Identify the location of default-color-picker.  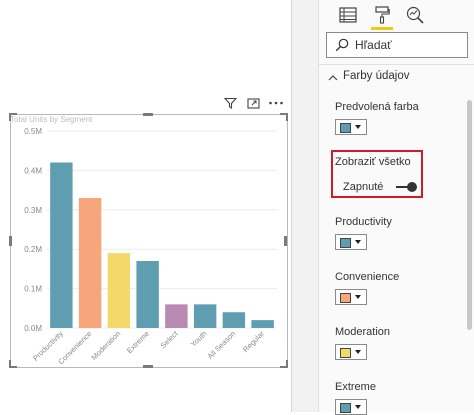
(351, 127).